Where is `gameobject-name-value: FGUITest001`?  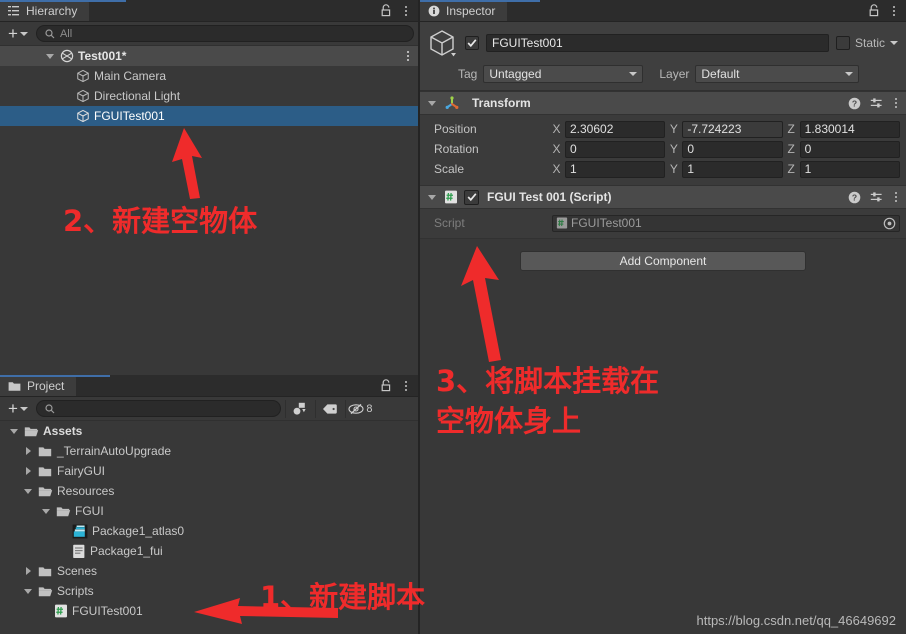
gameobject-name-value: FGUITest001 is located at coordinates (527, 43).